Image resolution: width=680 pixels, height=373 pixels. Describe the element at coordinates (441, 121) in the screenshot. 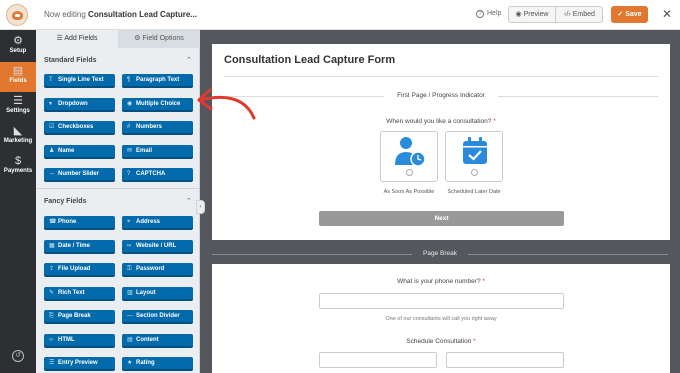

I see `consultation-question: When would you like a consultation? *` at that location.